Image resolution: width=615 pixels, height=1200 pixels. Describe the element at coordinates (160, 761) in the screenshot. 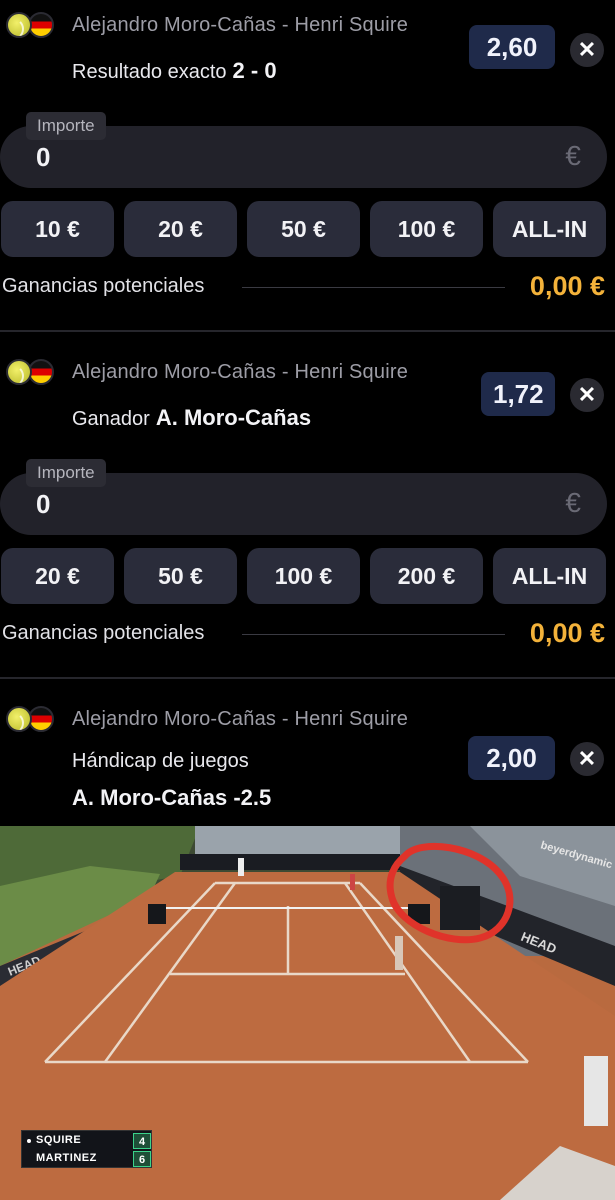

I see `market-label: Hándicap de juegos` at that location.